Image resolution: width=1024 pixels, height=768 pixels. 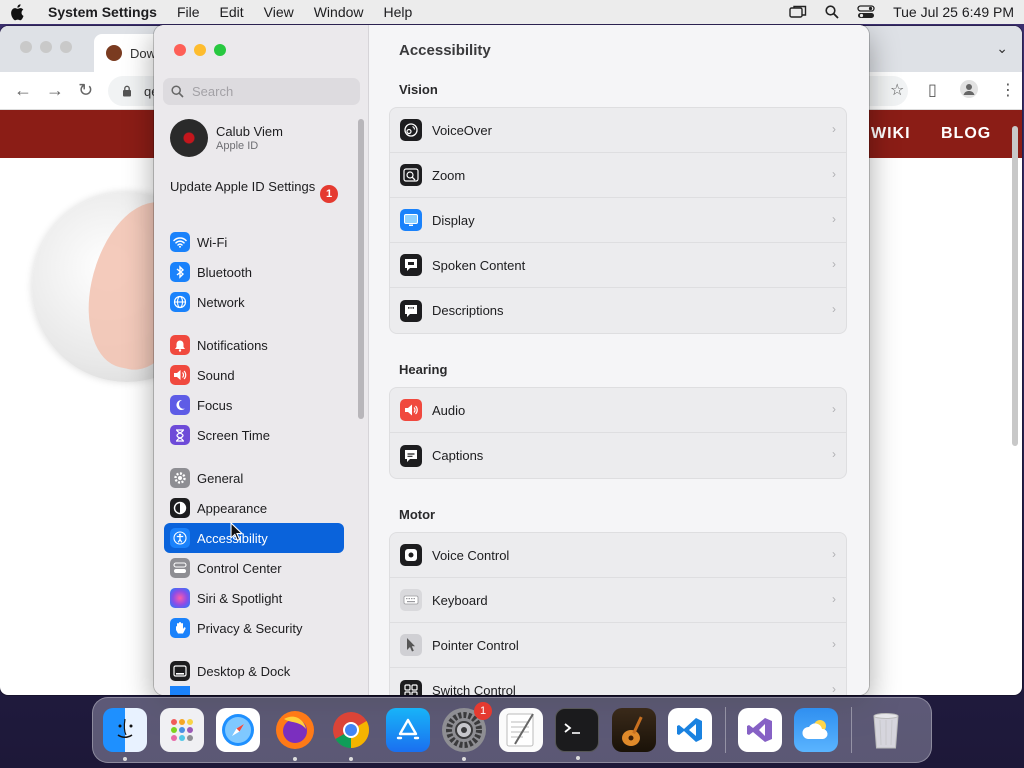 I want to click on sidebar-item-network: Network, so click(x=254, y=302).